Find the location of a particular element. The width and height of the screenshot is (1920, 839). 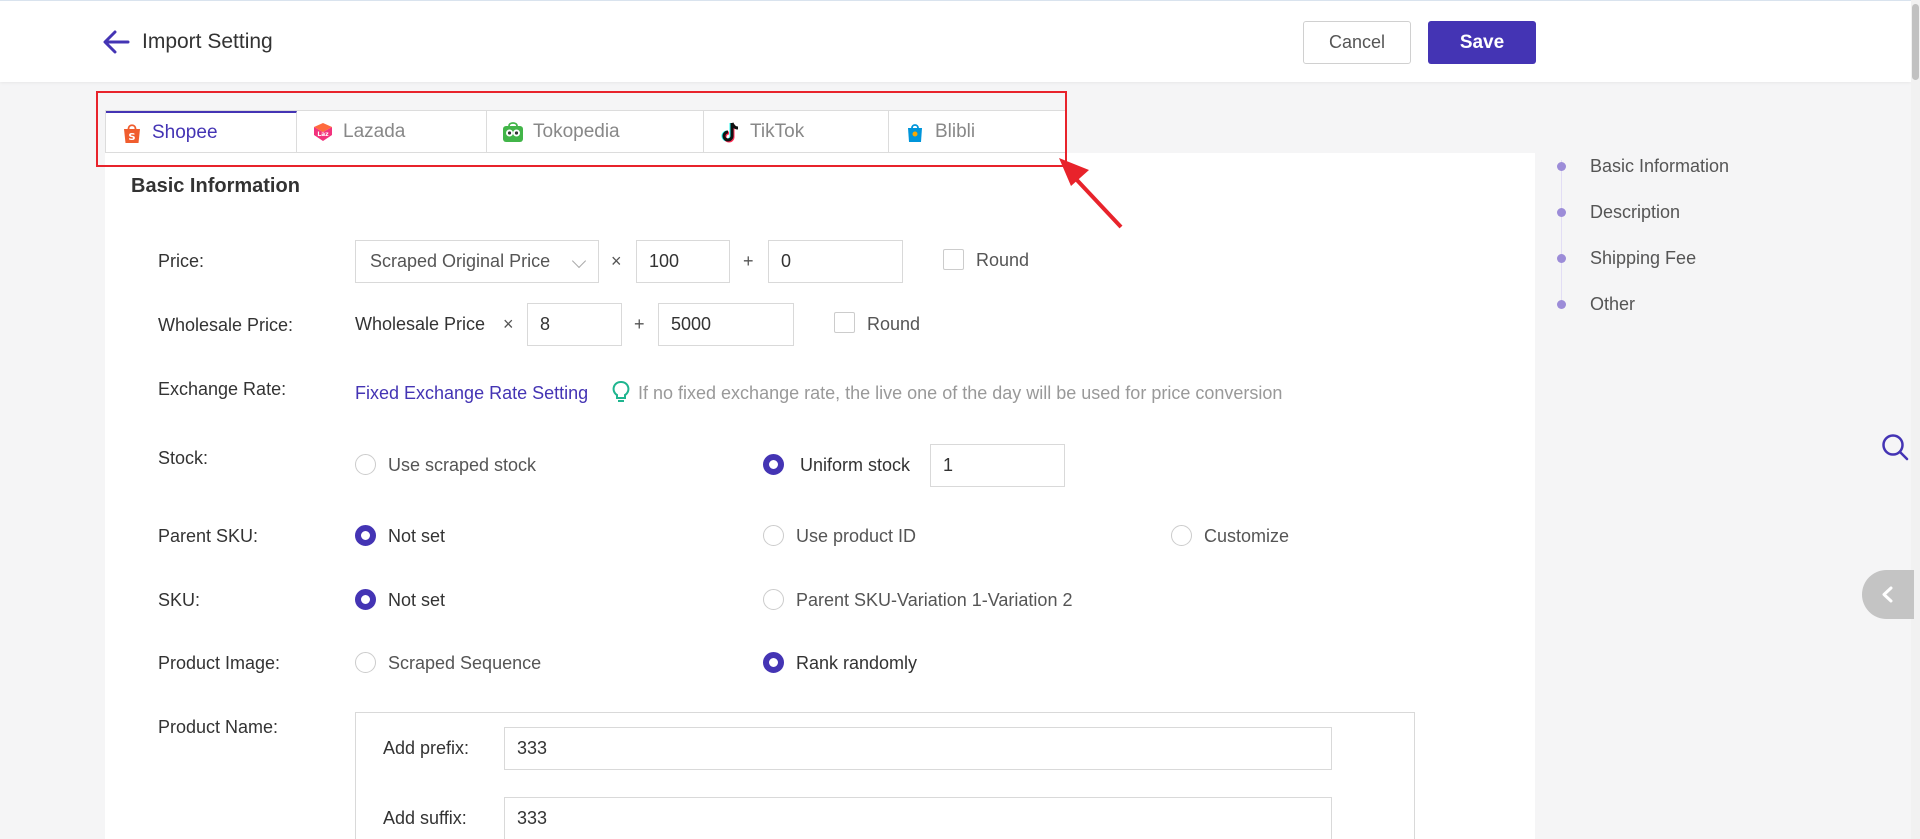

wholesale-round-checkbox is located at coordinates (844, 322).